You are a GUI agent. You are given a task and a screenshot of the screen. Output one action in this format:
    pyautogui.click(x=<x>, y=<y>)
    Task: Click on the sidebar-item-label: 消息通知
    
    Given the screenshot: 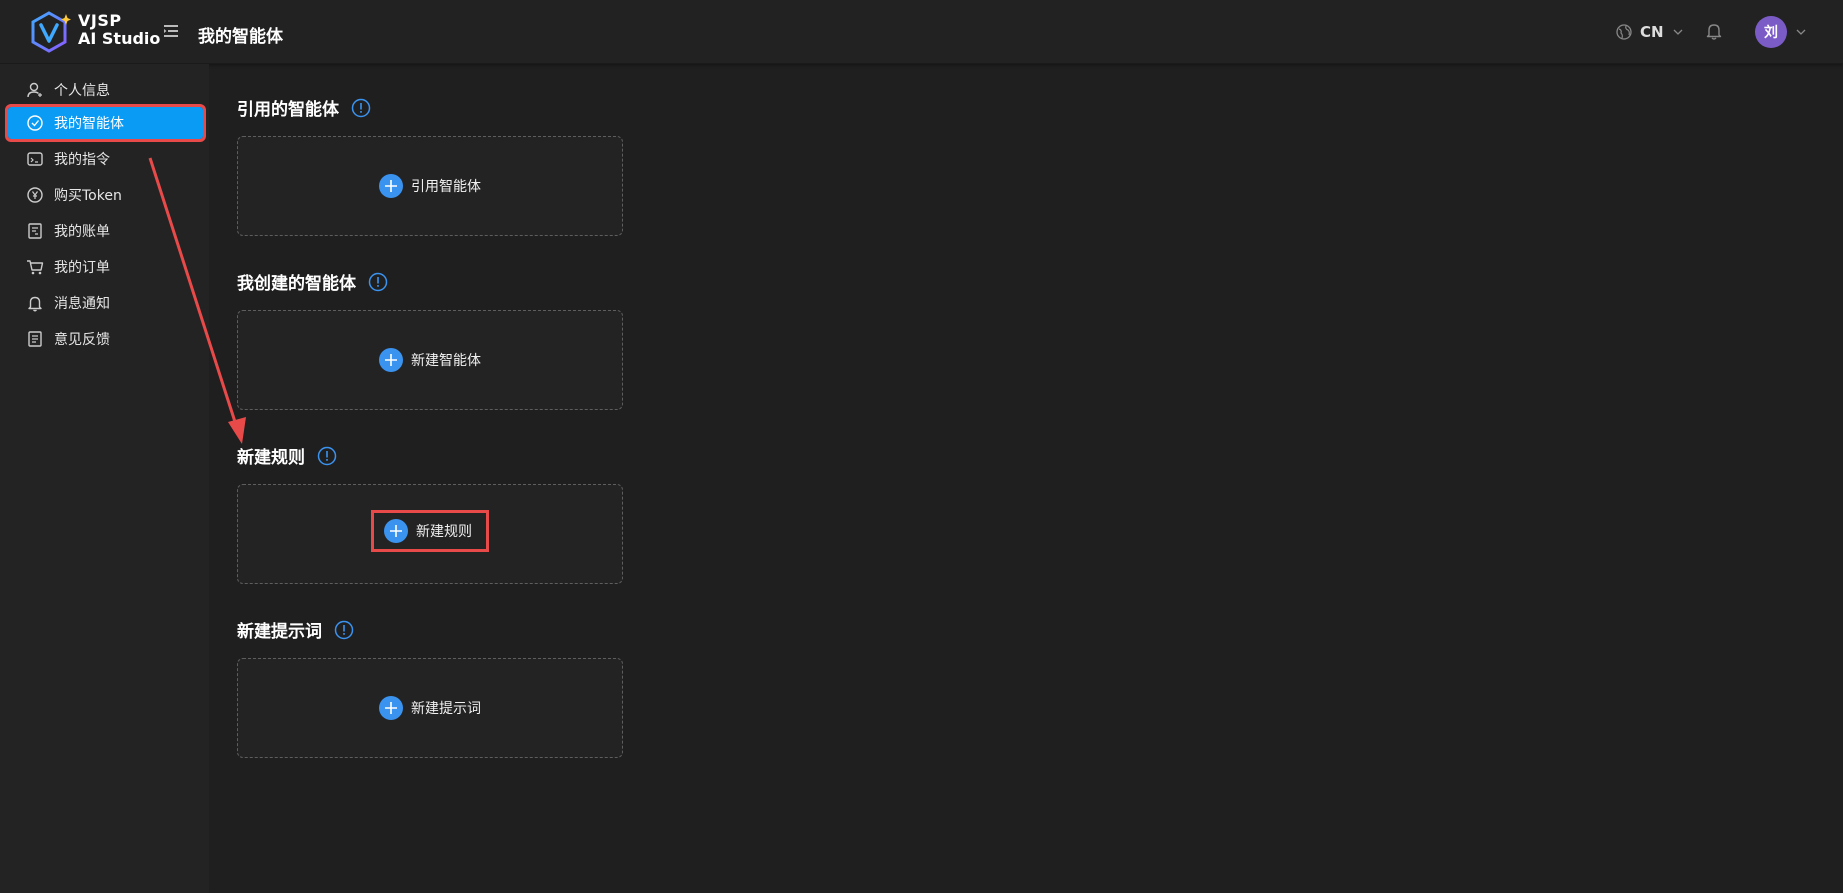 What is the action you would take?
    pyautogui.click(x=82, y=304)
    